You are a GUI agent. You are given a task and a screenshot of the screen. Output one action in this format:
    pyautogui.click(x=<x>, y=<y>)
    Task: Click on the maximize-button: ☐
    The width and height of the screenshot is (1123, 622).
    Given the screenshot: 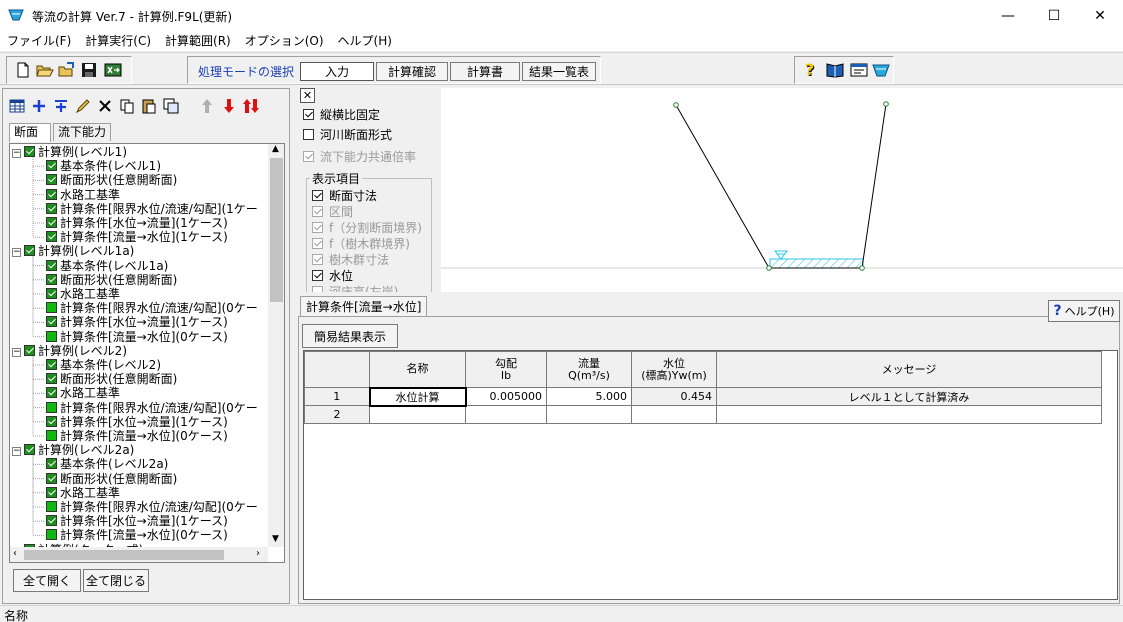 What is the action you would take?
    pyautogui.click(x=1054, y=15)
    